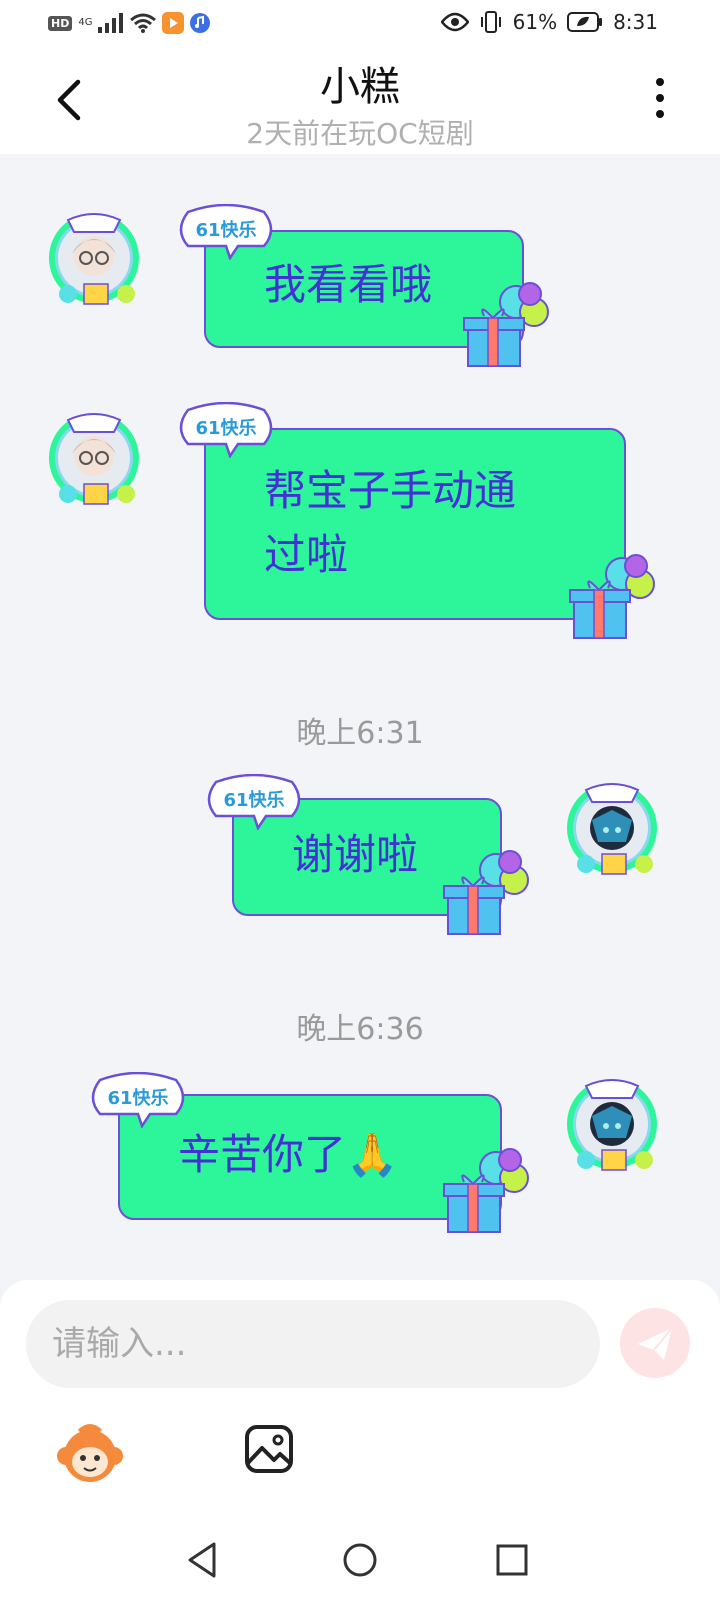 The image size is (720, 1600). I want to click on network-type: 4G, so click(85, 22).